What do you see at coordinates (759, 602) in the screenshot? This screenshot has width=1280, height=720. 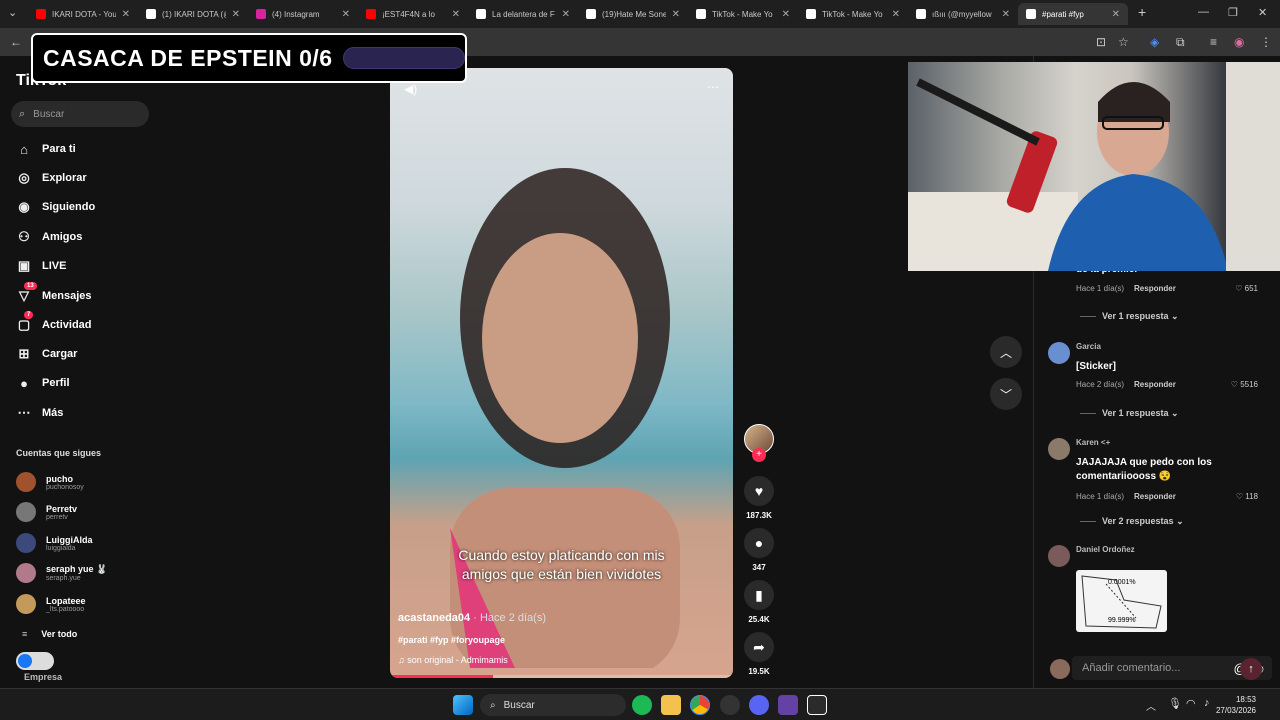 I see `save-button: ▮ 25.4K` at bounding box center [759, 602].